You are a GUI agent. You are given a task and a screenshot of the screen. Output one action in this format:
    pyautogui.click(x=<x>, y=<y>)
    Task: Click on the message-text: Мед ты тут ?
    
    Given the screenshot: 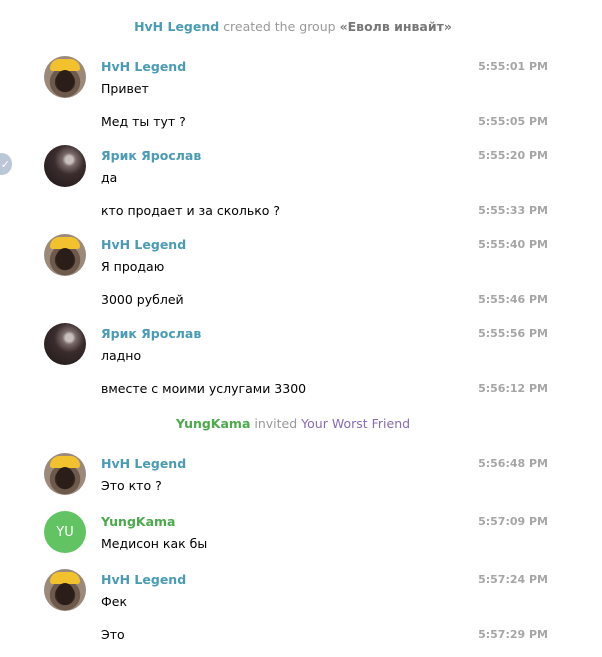 What is the action you would take?
    pyautogui.click(x=143, y=121)
    